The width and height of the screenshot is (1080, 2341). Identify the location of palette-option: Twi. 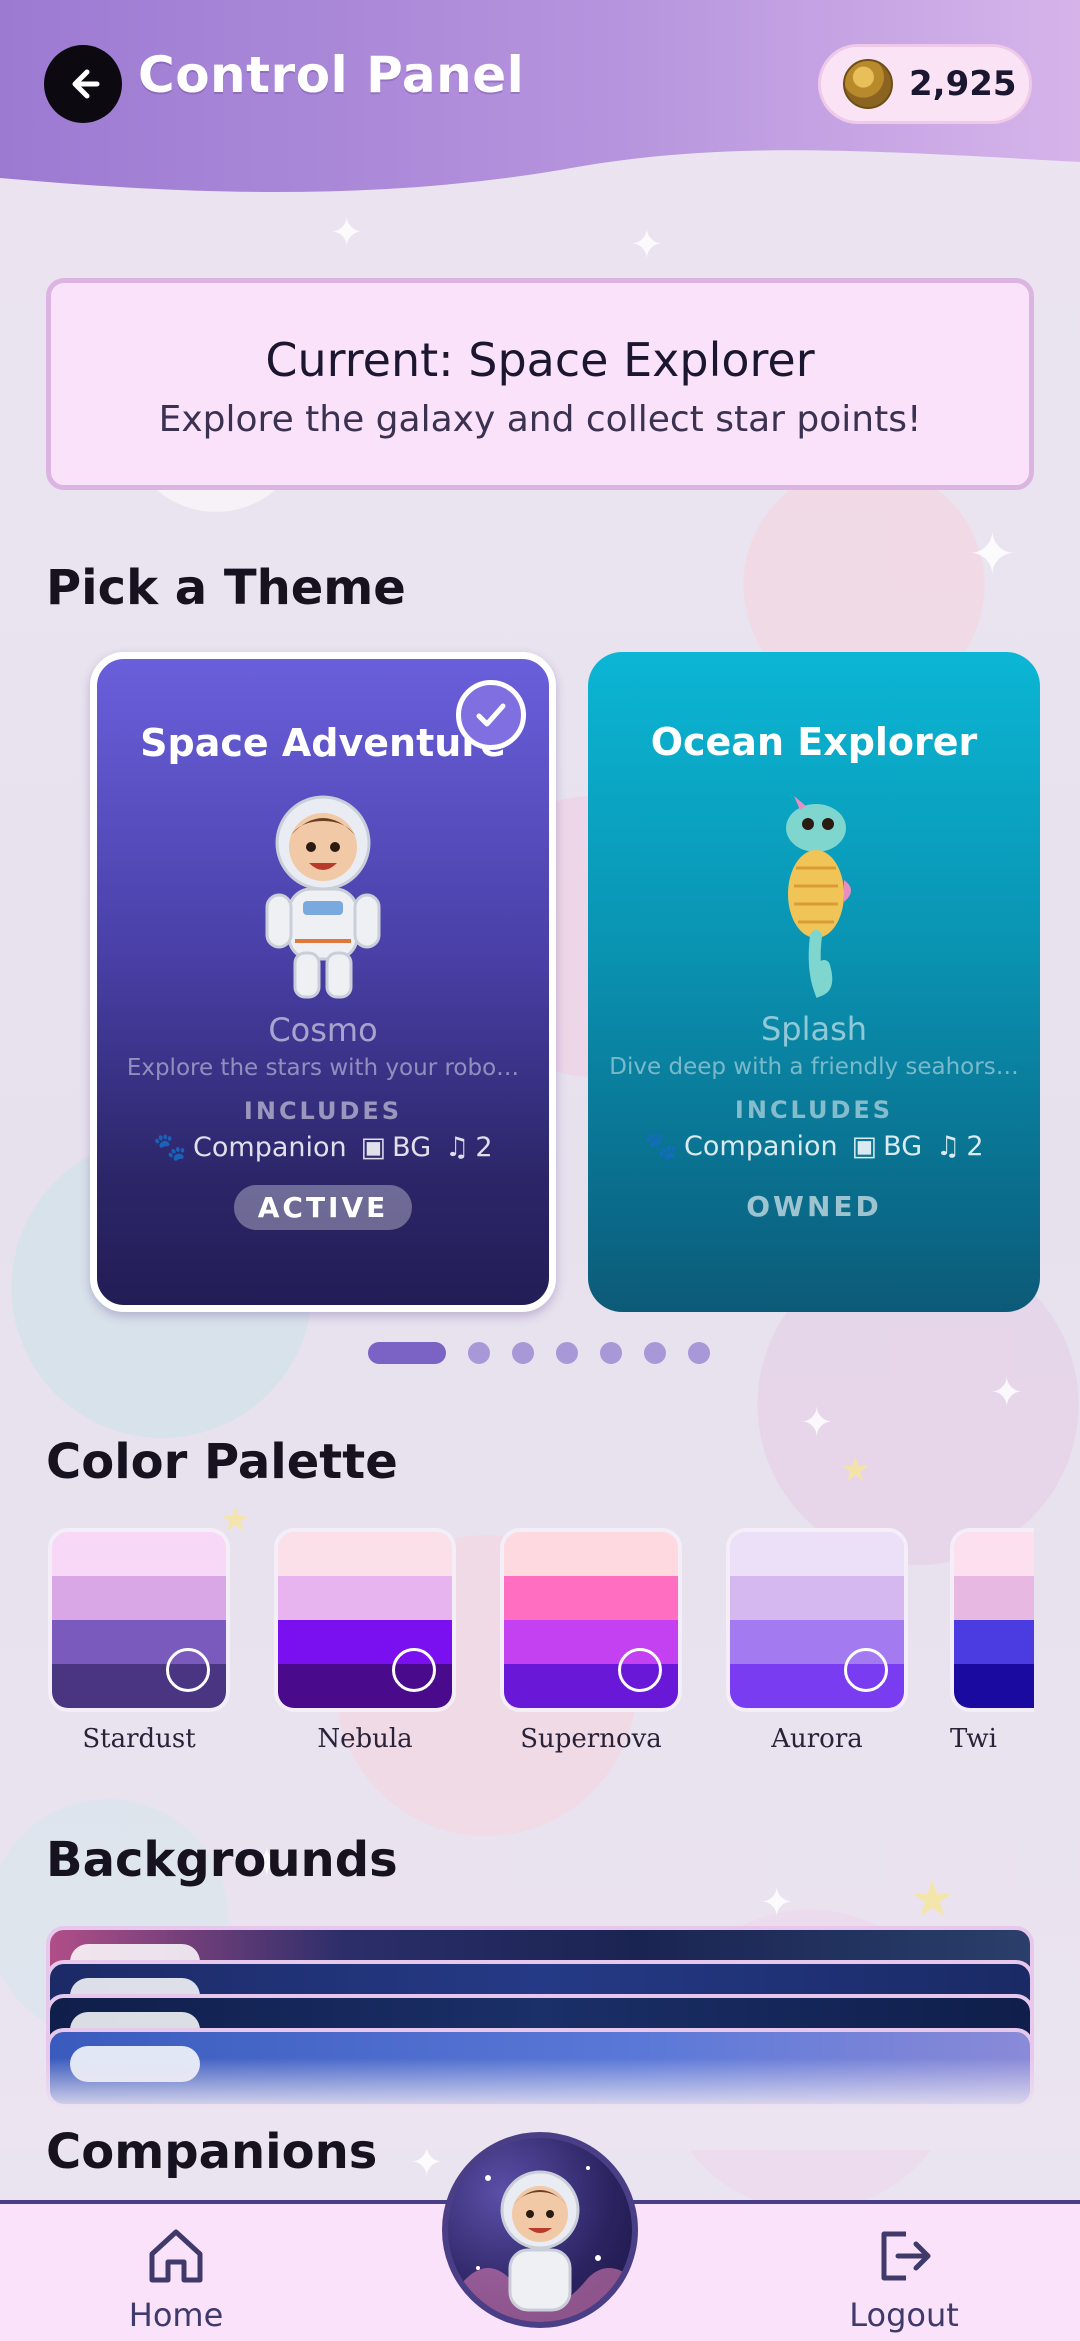
(992, 1641).